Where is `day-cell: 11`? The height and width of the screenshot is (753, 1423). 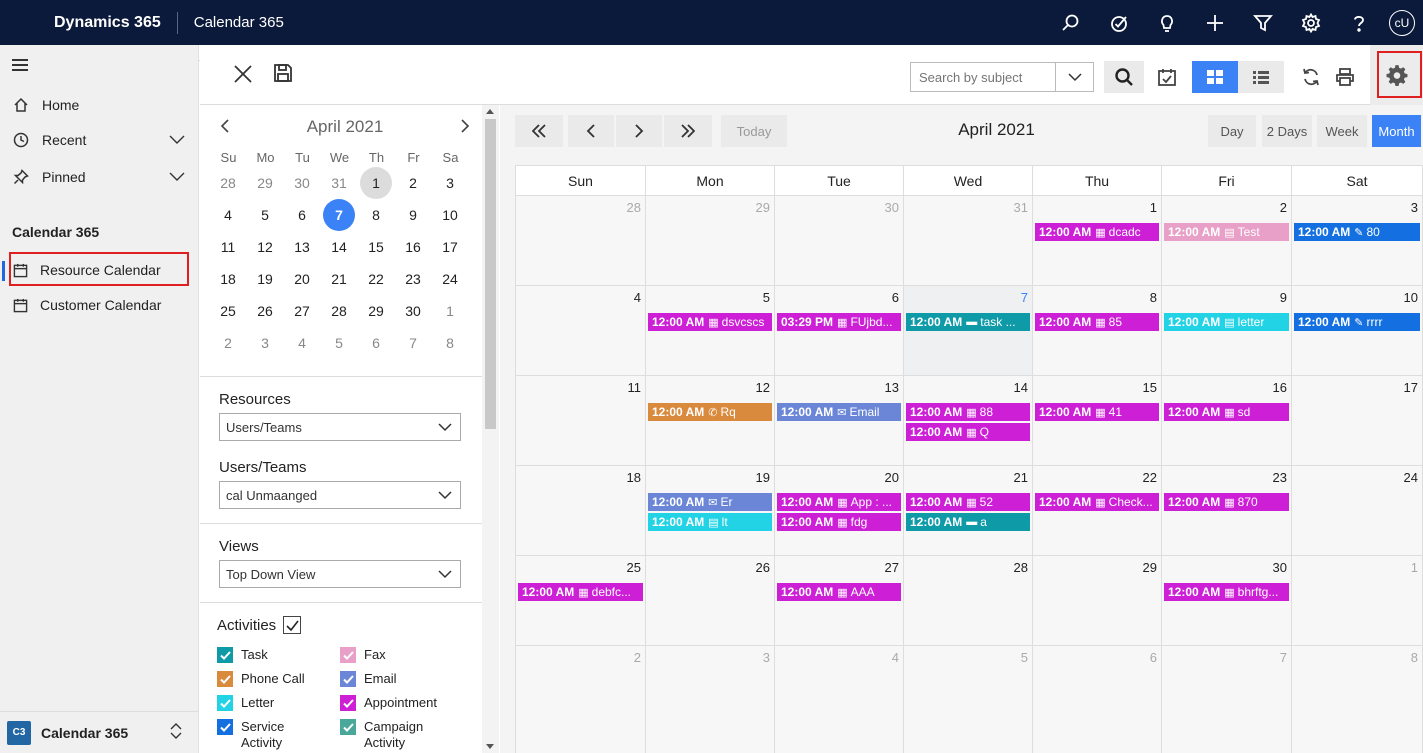
day-cell: 11 is located at coordinates (581, 421).